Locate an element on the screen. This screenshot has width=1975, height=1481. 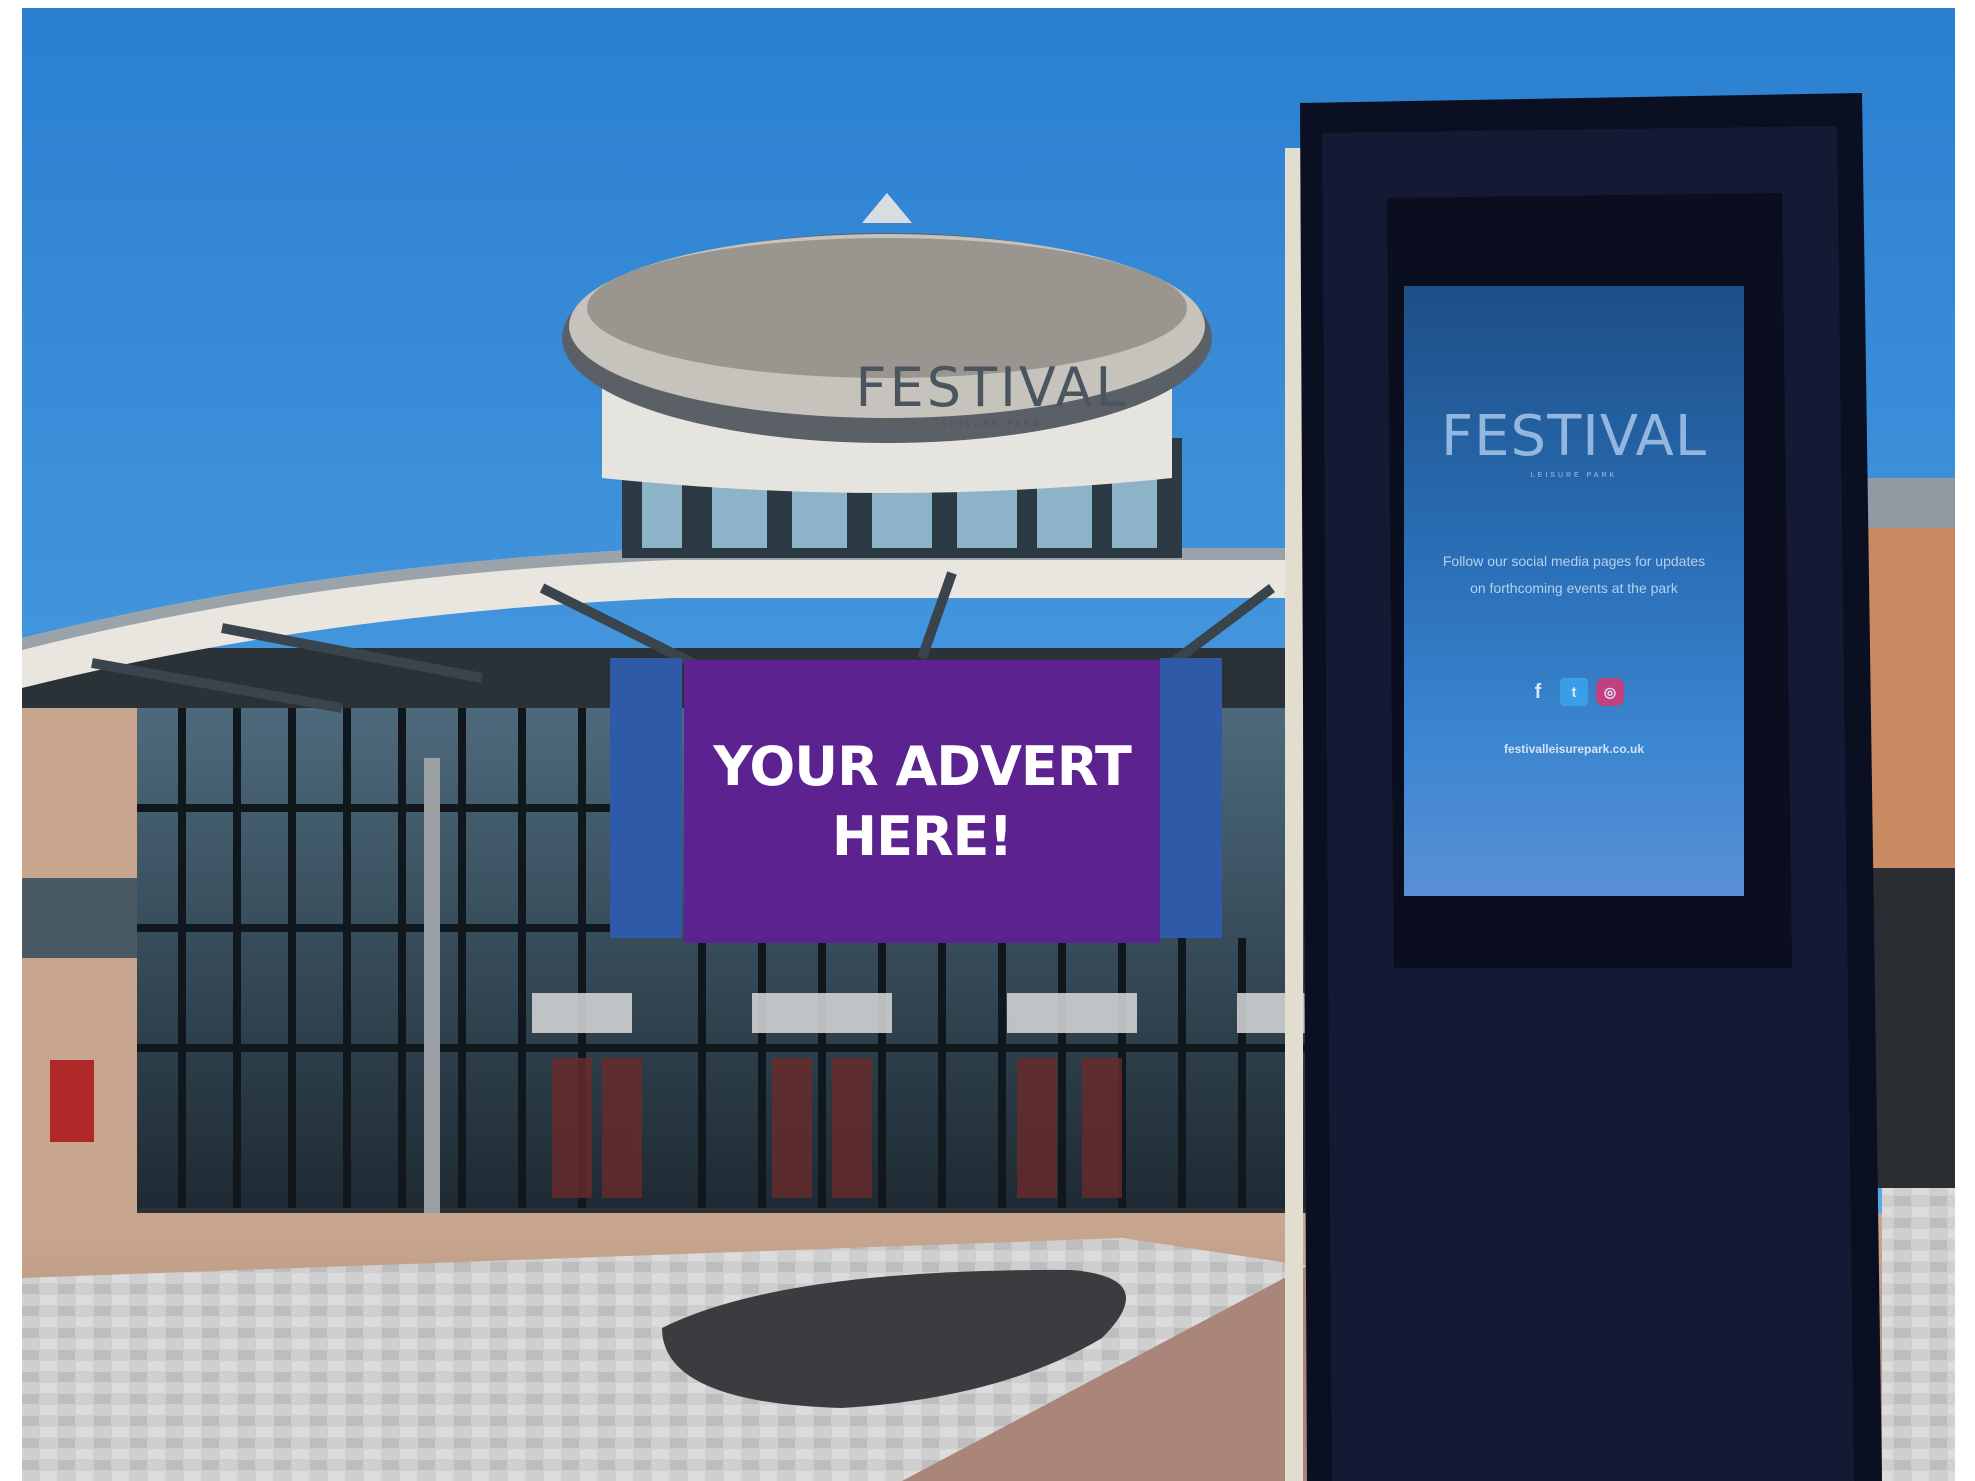
instagram-icon: ◎ is located at coordinates (1610, 692).